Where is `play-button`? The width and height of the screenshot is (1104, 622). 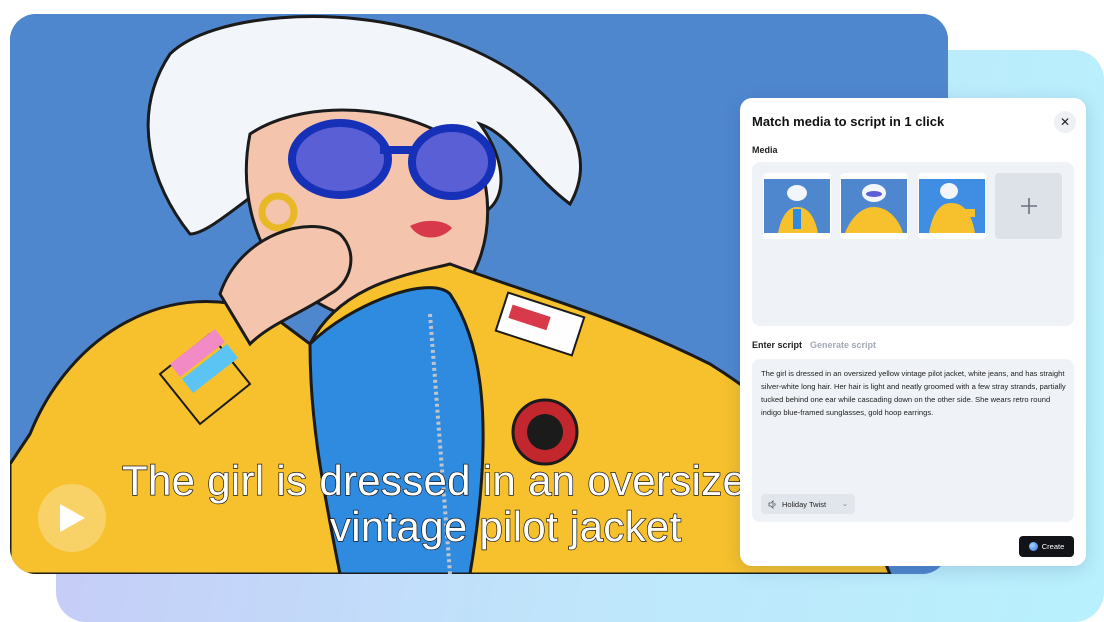 play-button is located at coordinates (72, 518).